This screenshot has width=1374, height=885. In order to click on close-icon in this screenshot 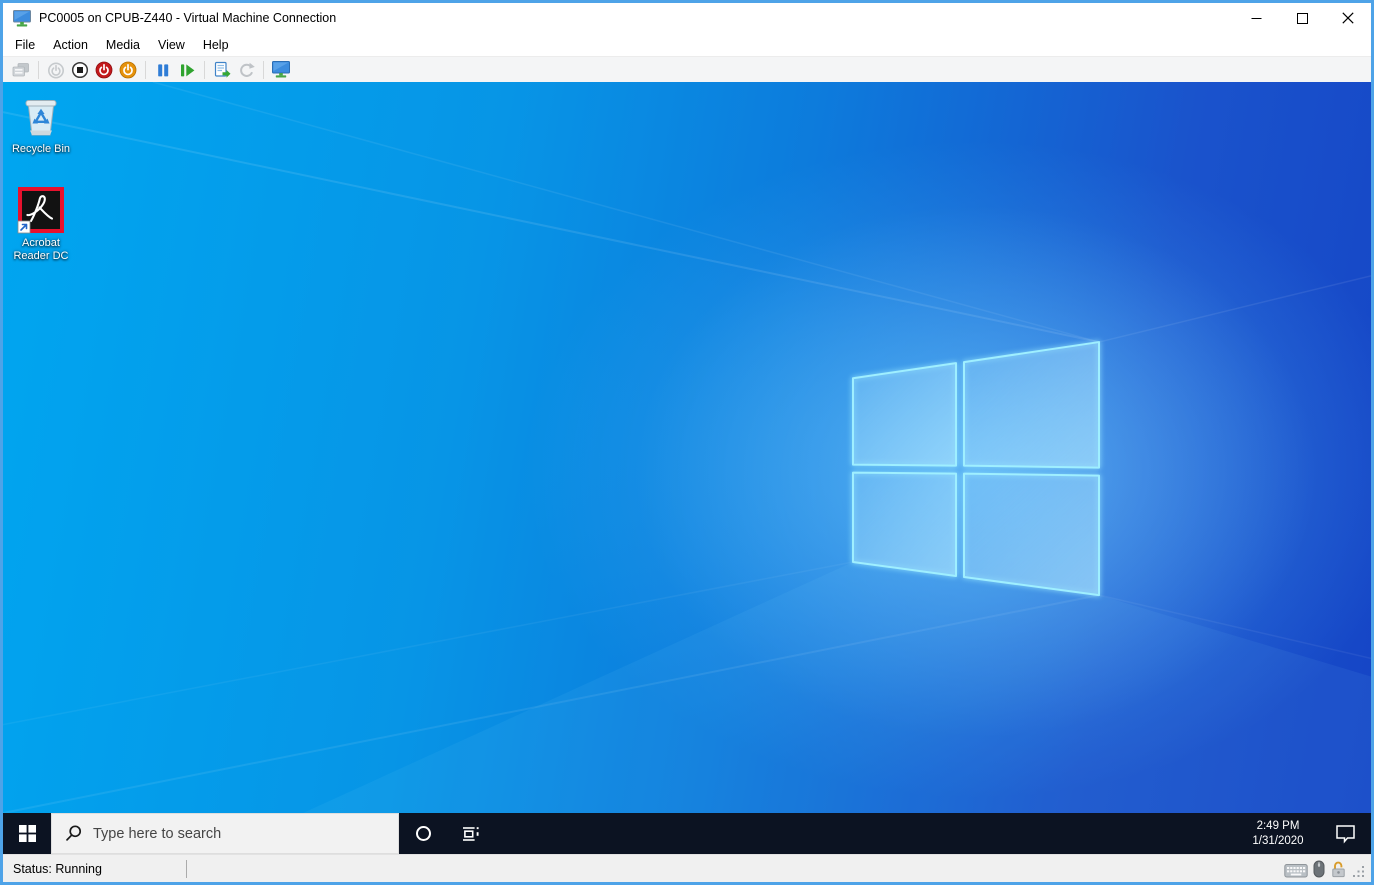, I will do `click(1348, 18)`.